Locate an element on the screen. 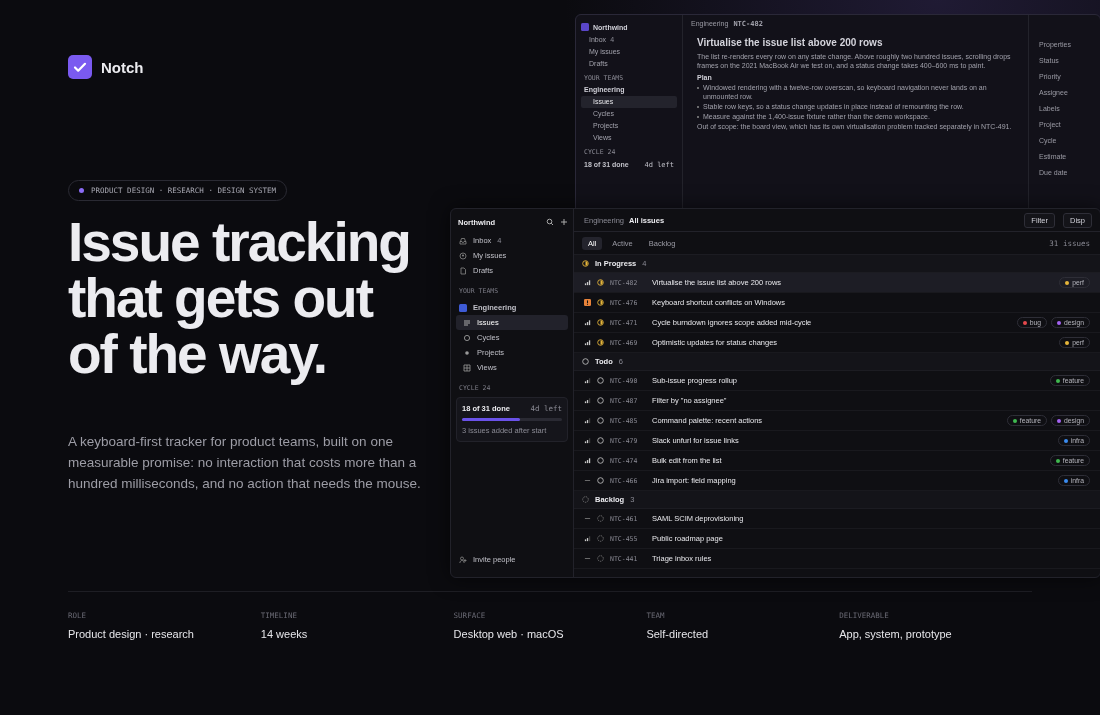  search-icon is located at coordinates (550, 222).